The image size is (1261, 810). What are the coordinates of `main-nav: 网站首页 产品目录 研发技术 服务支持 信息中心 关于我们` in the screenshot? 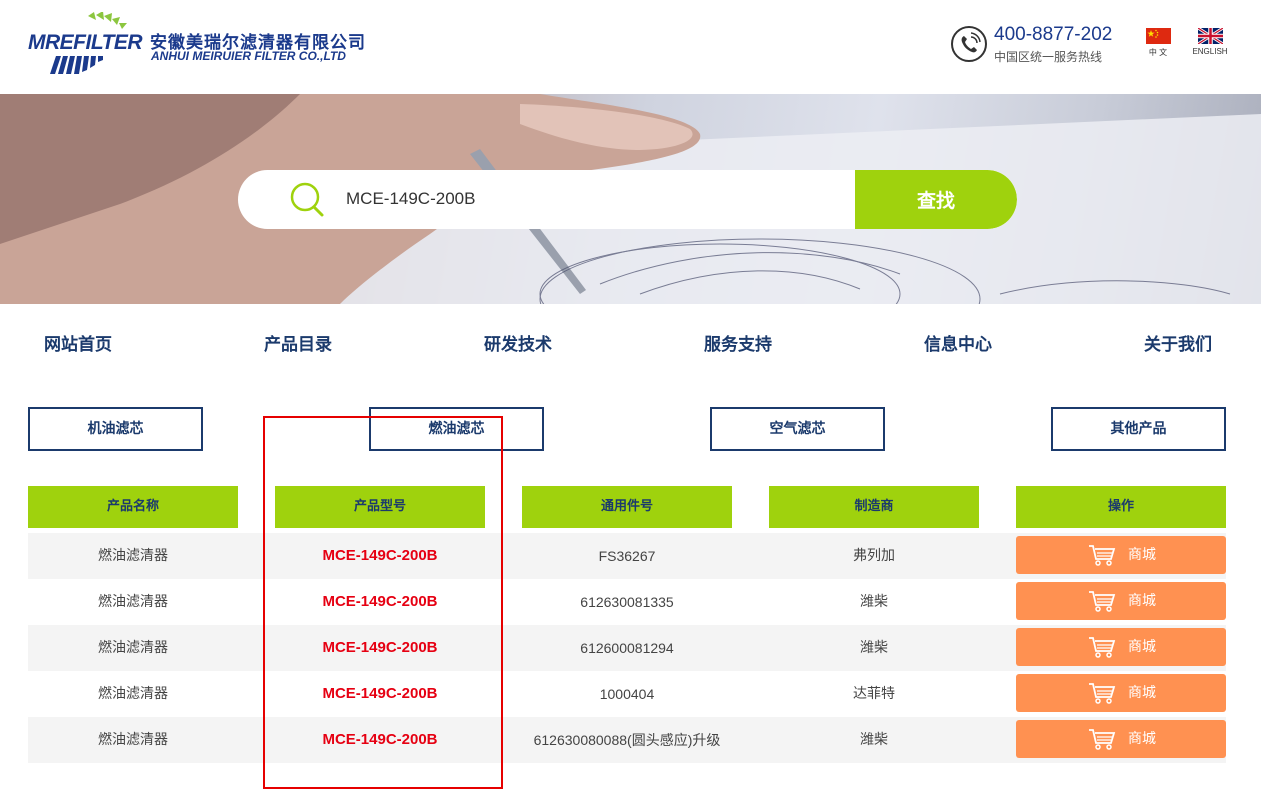 It's located at (630, 344).